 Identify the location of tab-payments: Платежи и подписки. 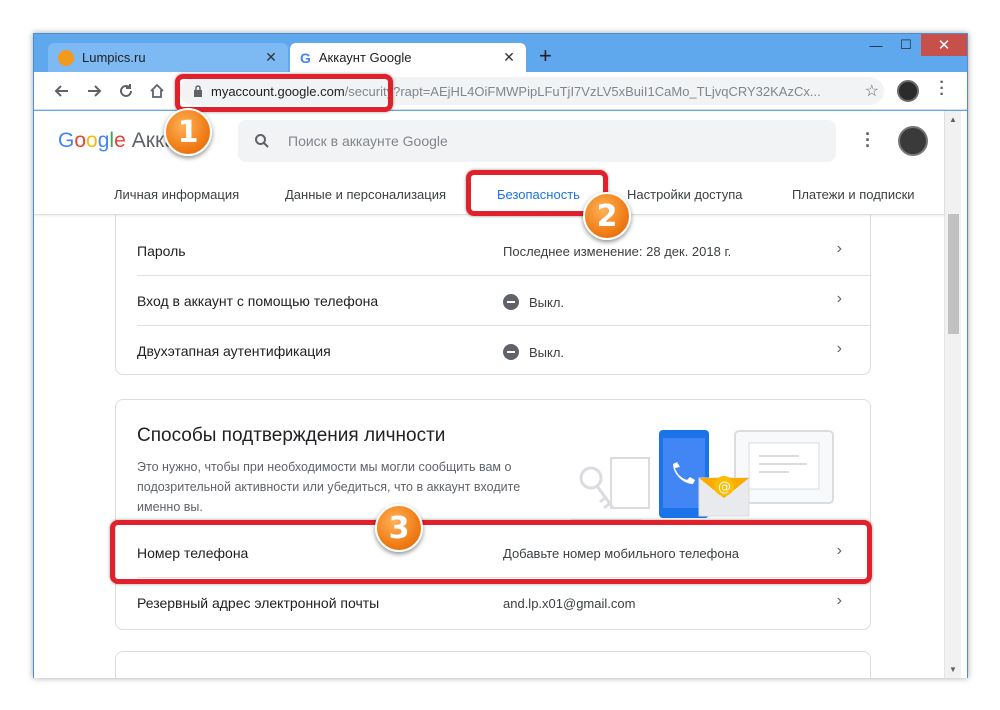
(853, 194).